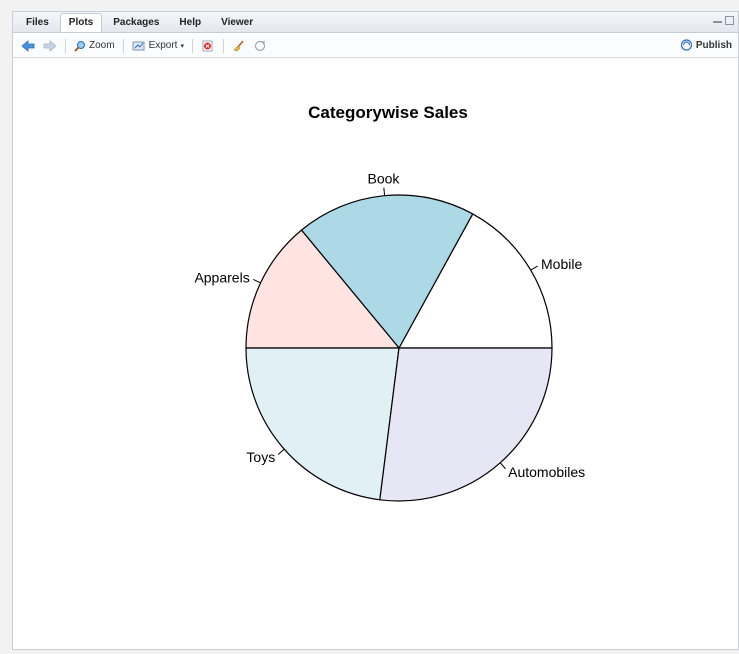  I want to click on zoom-icon, so click(79, 46).